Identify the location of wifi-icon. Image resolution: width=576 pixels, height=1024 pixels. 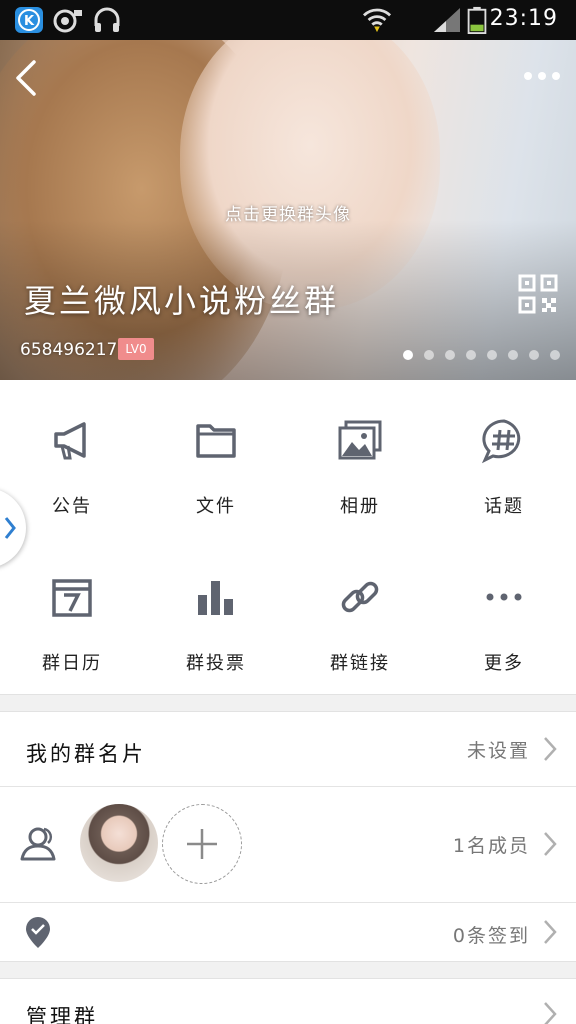
(377, 20).